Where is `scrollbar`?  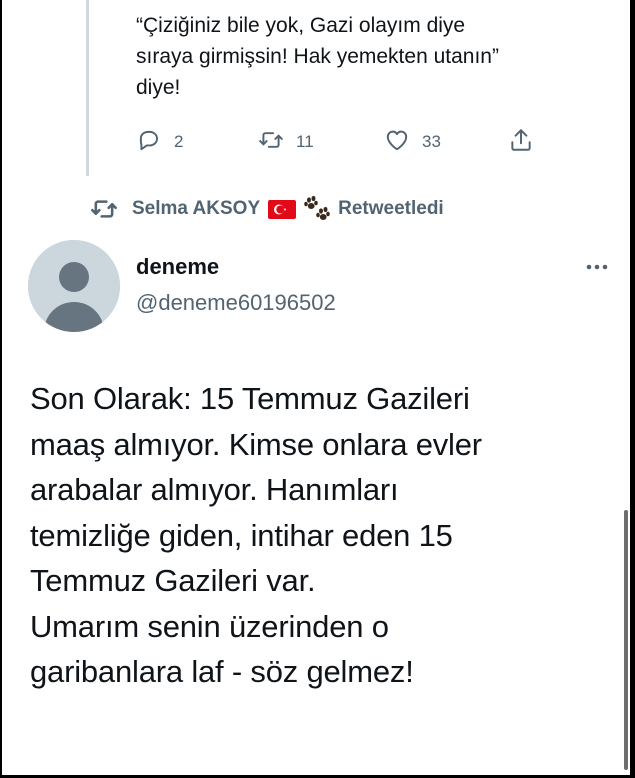
scrollbar is located at coordinates (626, 640).